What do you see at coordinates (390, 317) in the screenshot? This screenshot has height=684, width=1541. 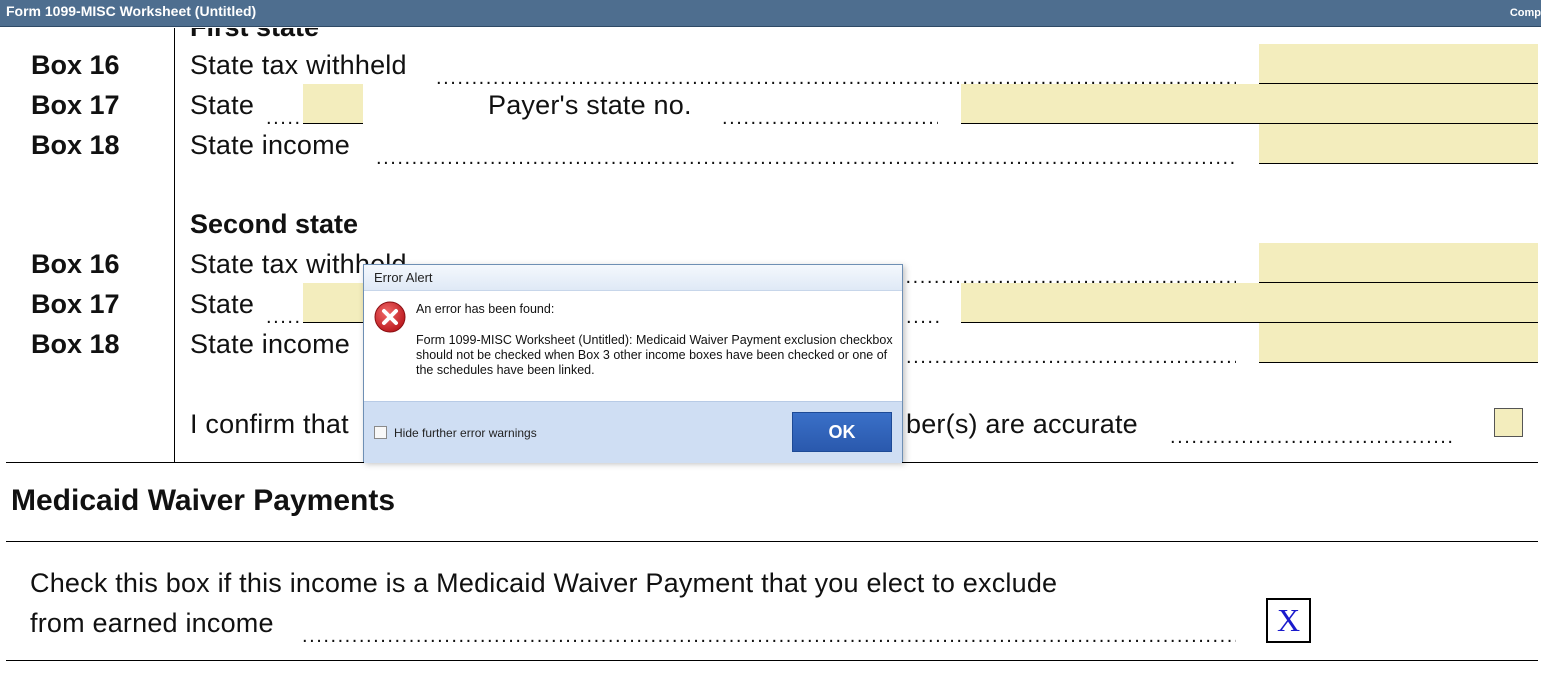 I see `error-icon` at bounding box center [390, 317].